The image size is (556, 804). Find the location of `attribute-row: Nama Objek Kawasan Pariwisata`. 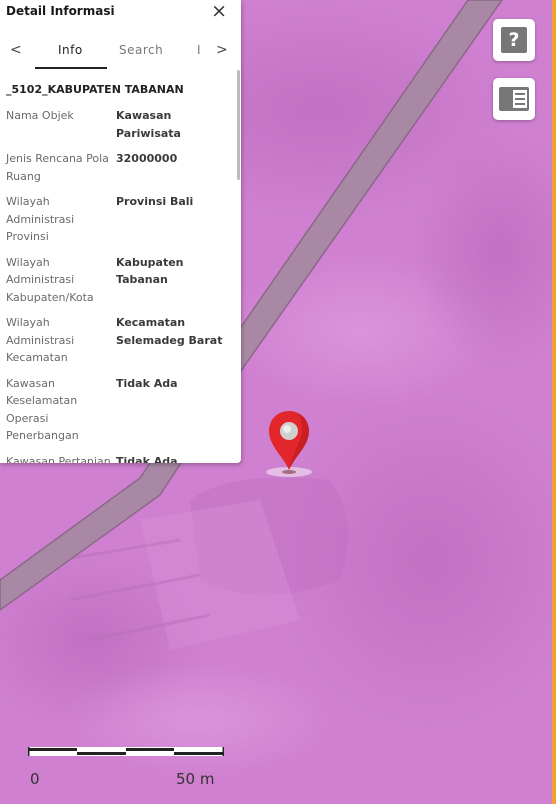

attribute-row: Nama Objek Kawasan Pariwisata is located at coordinates (119, 124).